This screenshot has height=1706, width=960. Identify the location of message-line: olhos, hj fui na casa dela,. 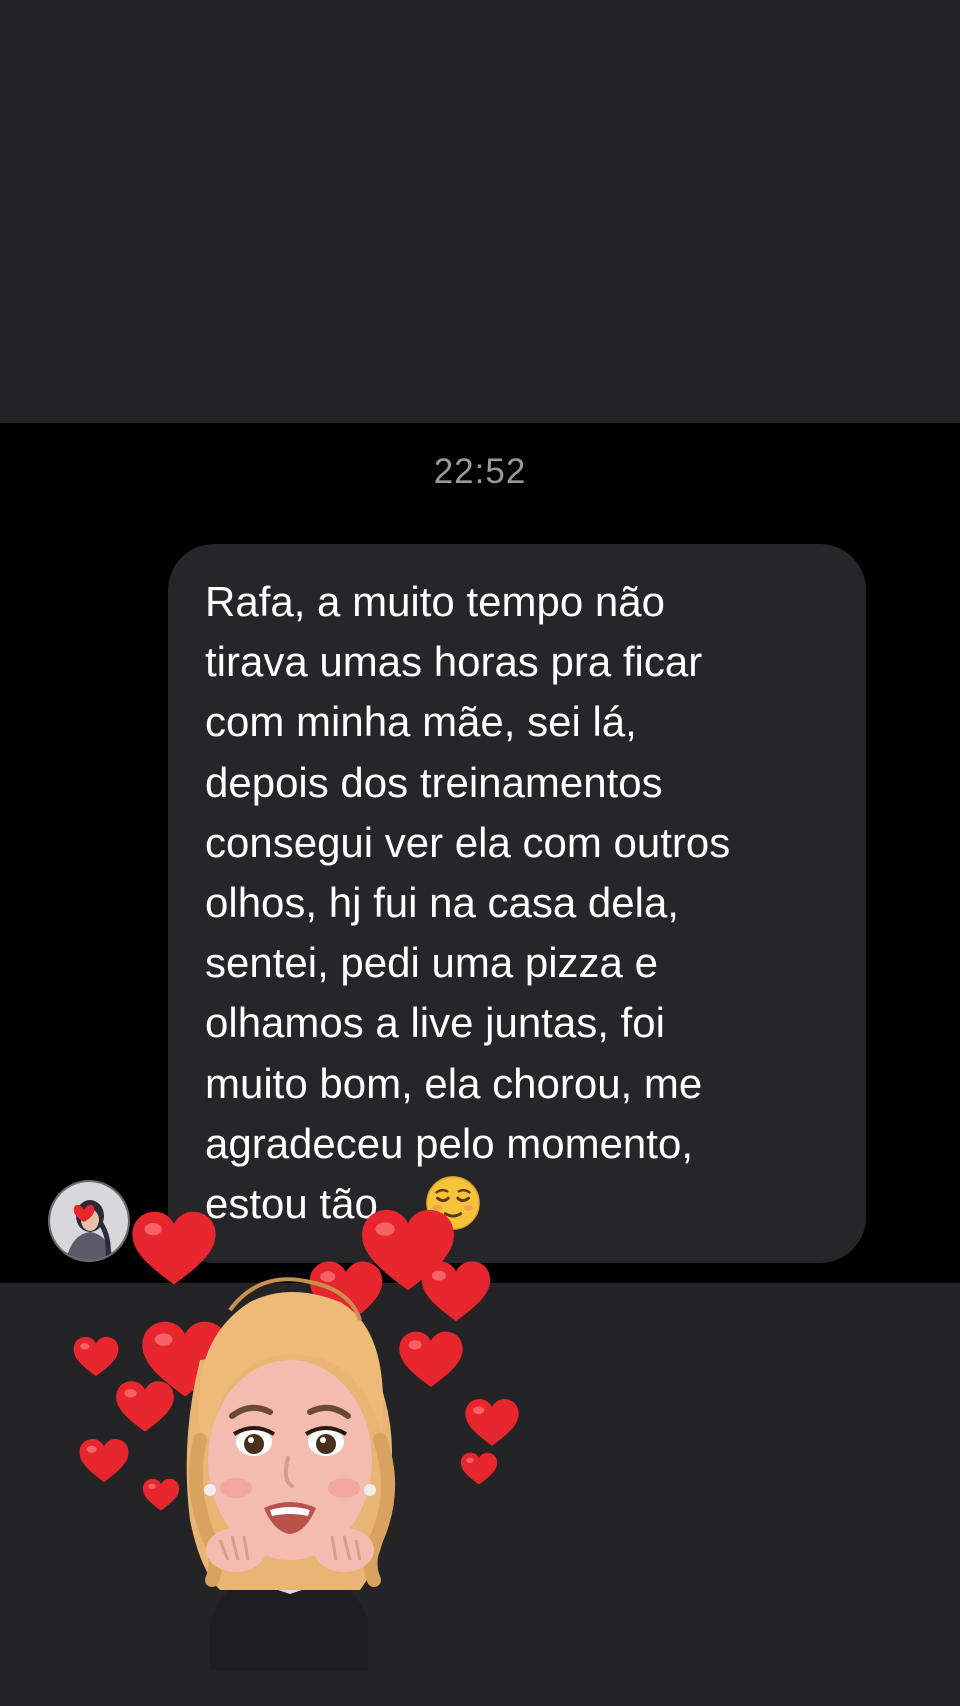
(442, 903).